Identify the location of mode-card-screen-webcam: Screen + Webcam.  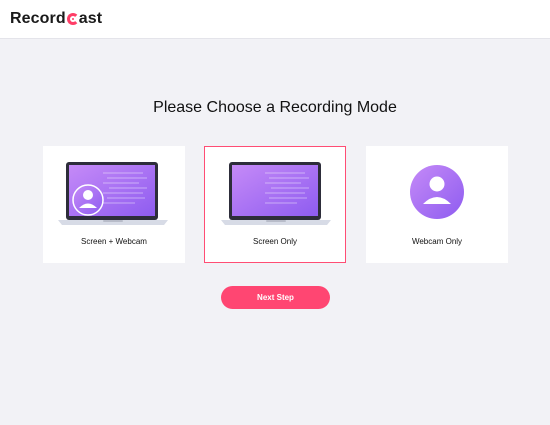
(114, 204).